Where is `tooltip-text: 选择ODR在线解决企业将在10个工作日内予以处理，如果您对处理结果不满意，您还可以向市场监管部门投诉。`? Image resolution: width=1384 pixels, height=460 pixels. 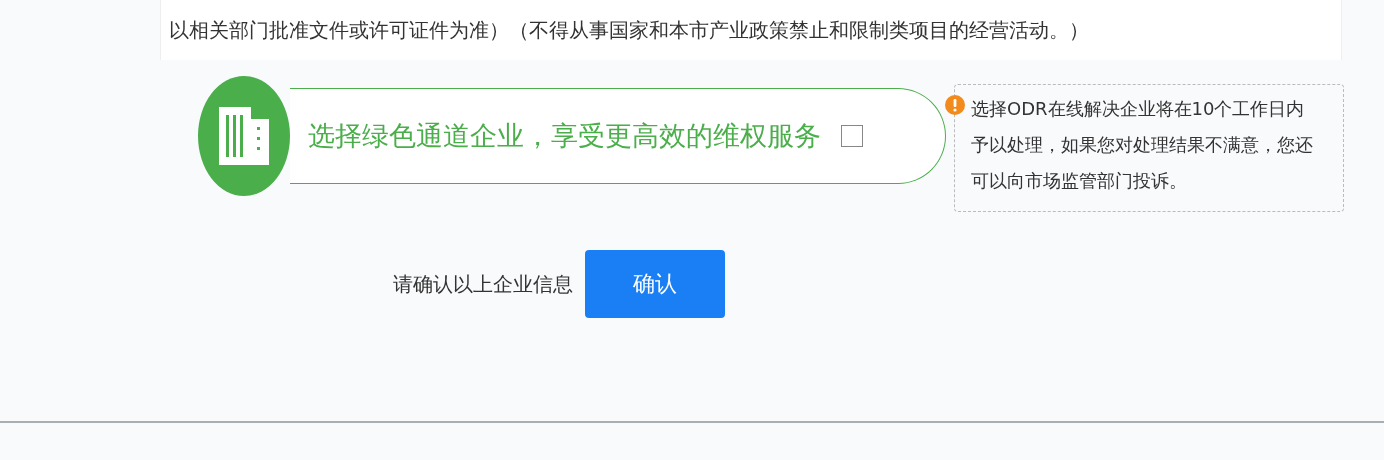
tooltip-text: 选择ODR在线解决企业将在10个工作日内予以处理，如果您对处理结果不满意，您还可以向市场监管部门投诉。 is located at coordinates (1142, 145).